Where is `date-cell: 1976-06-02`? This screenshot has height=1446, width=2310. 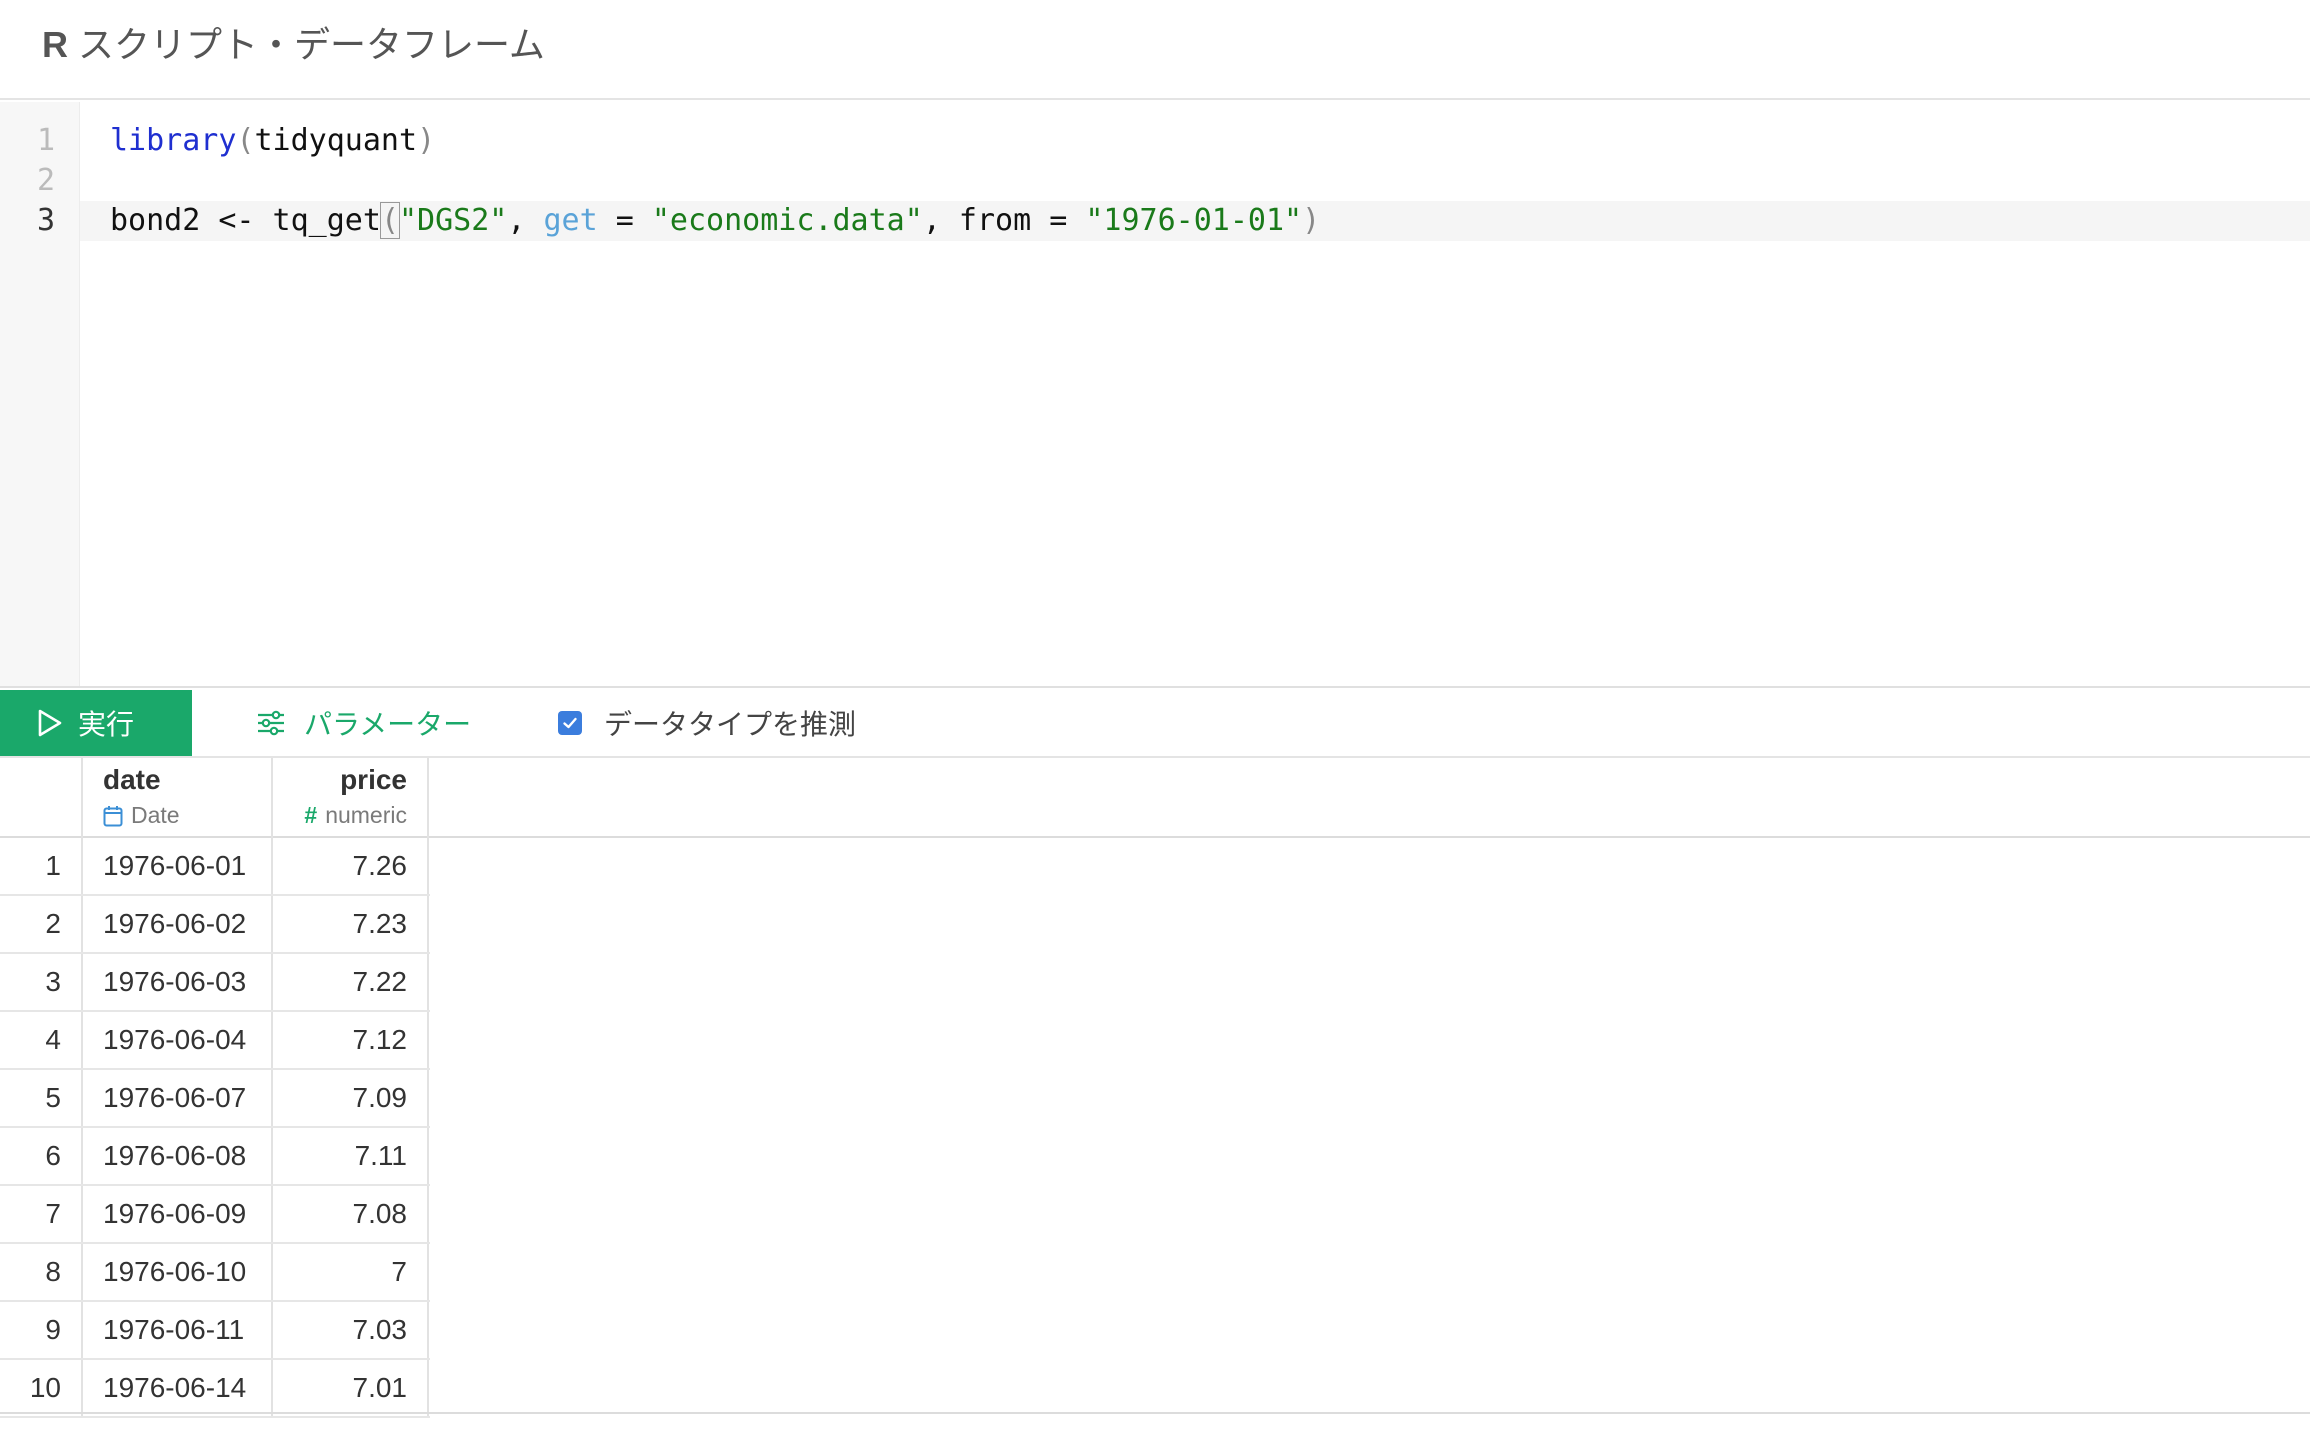 date-cell: 1976-06-02 is located at coordinates (178, 924).